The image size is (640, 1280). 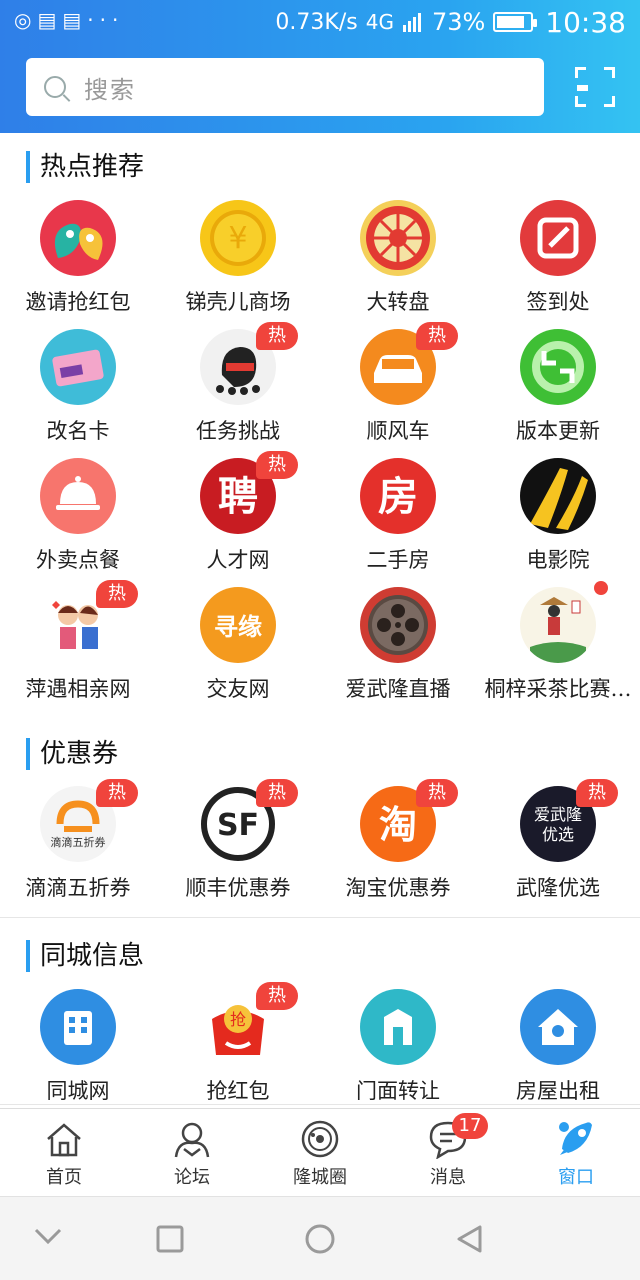 I want to click on svg-text: SF, so click(x=238, y=825).